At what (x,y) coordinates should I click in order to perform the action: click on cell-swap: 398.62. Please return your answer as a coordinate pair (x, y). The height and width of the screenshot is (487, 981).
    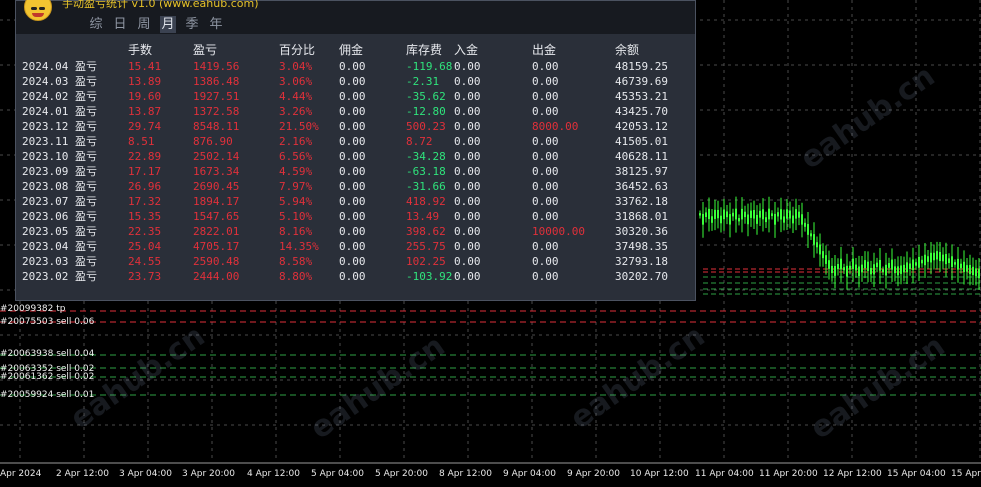
    Looking at the image, I should click on (426, 231).